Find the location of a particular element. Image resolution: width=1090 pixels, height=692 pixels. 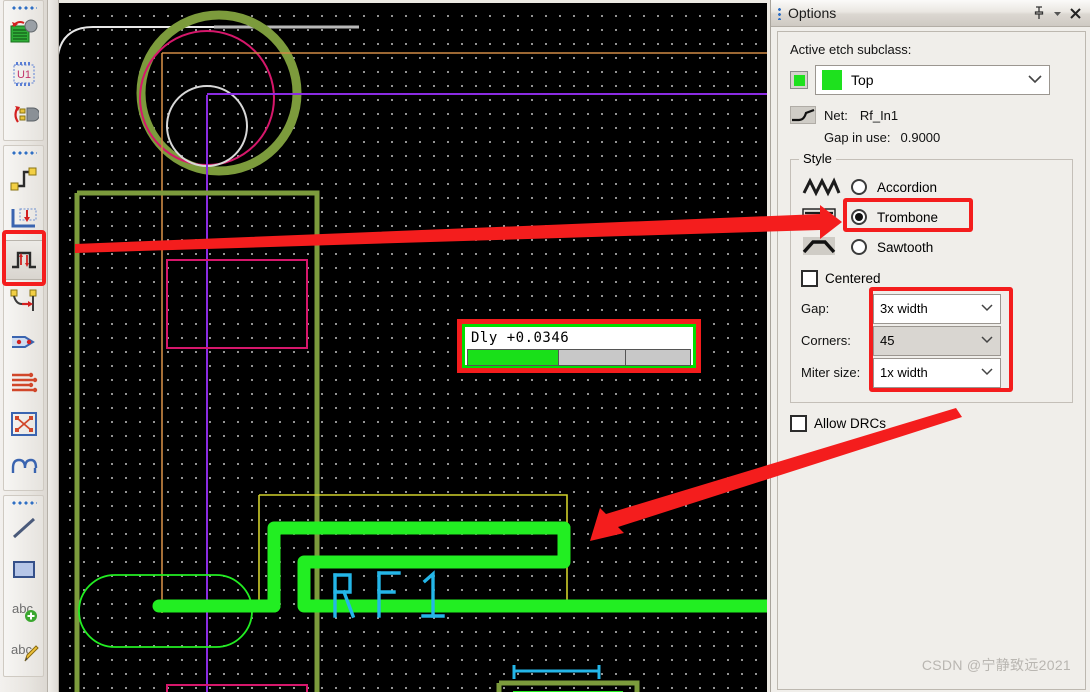

panel-title: Options is located at coordinates (812, 13).